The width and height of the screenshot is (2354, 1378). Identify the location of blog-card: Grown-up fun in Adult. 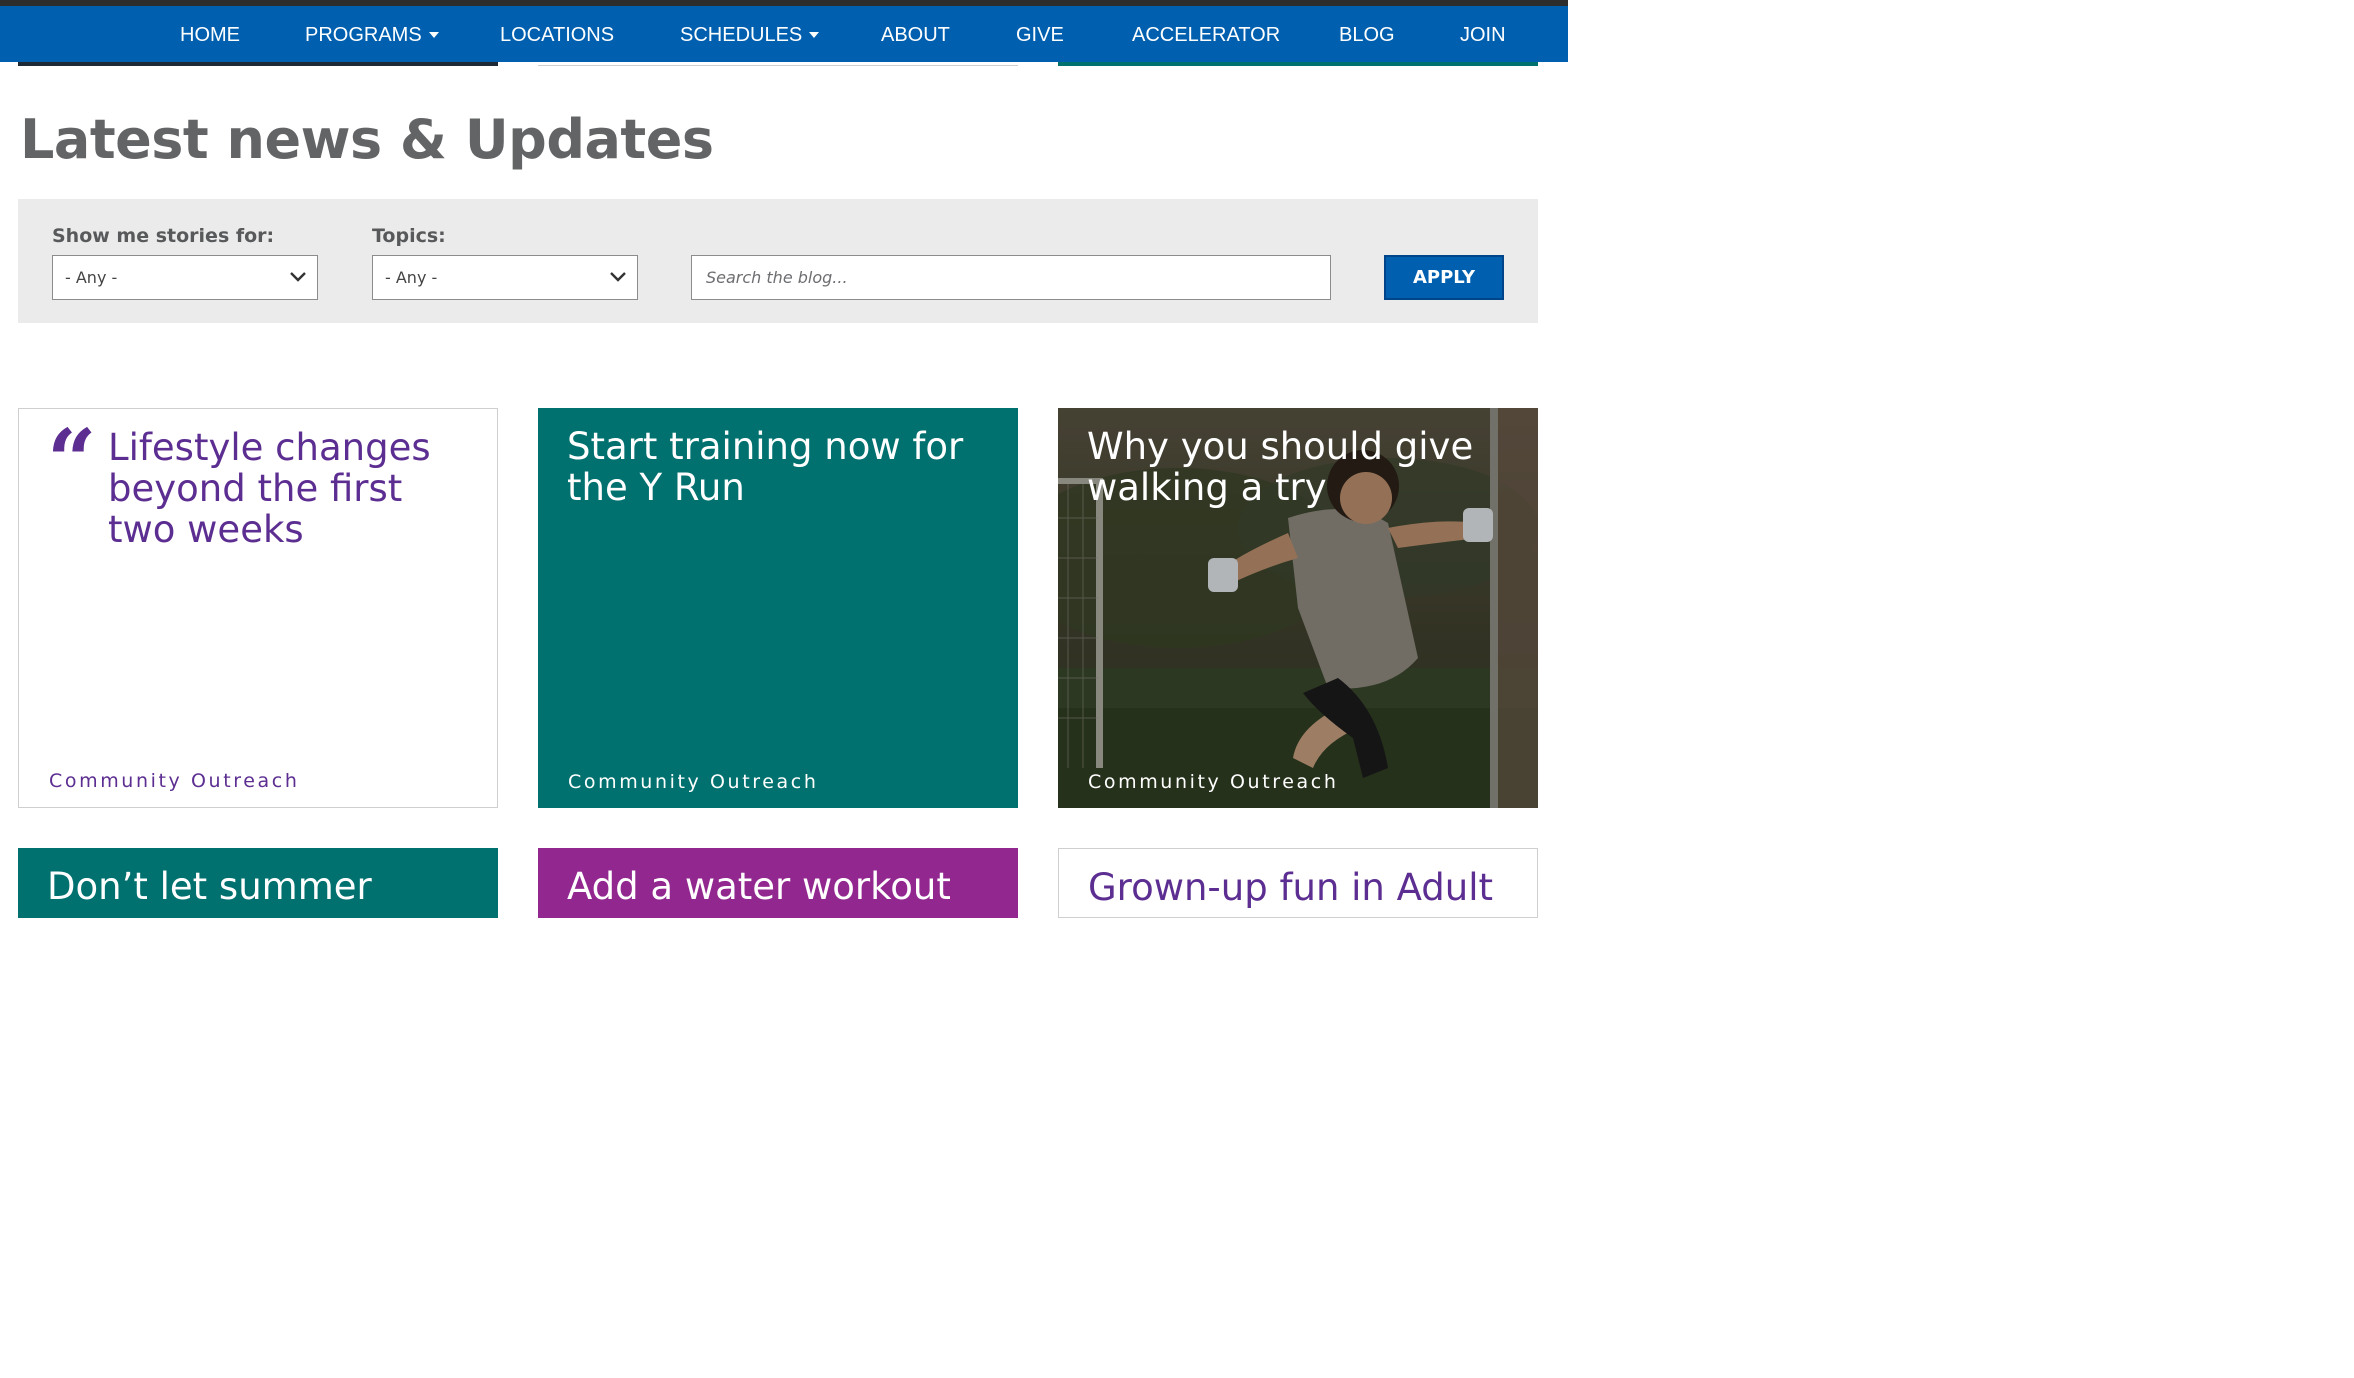
(1298, 883).